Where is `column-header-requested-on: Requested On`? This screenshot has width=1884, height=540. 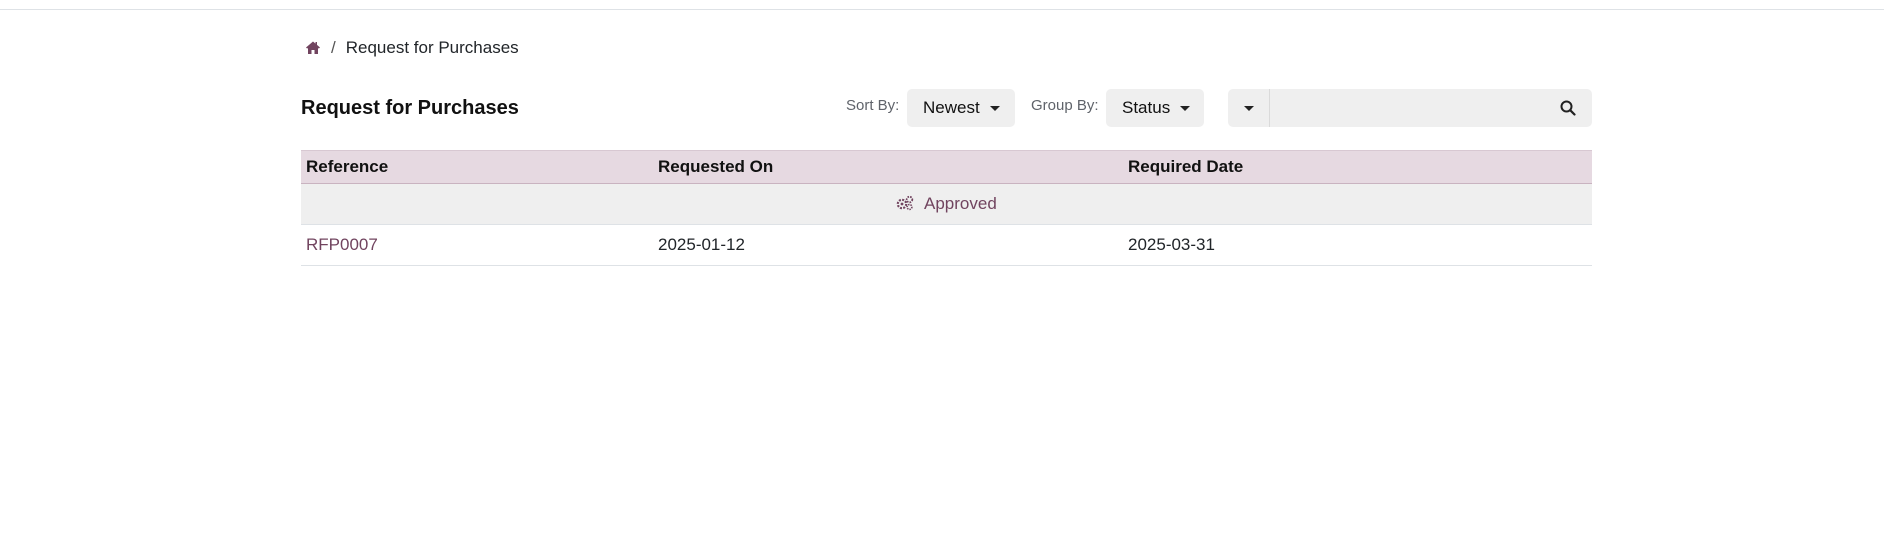
column-header-requested-on: Requested On is located at coordinates (888, 167).